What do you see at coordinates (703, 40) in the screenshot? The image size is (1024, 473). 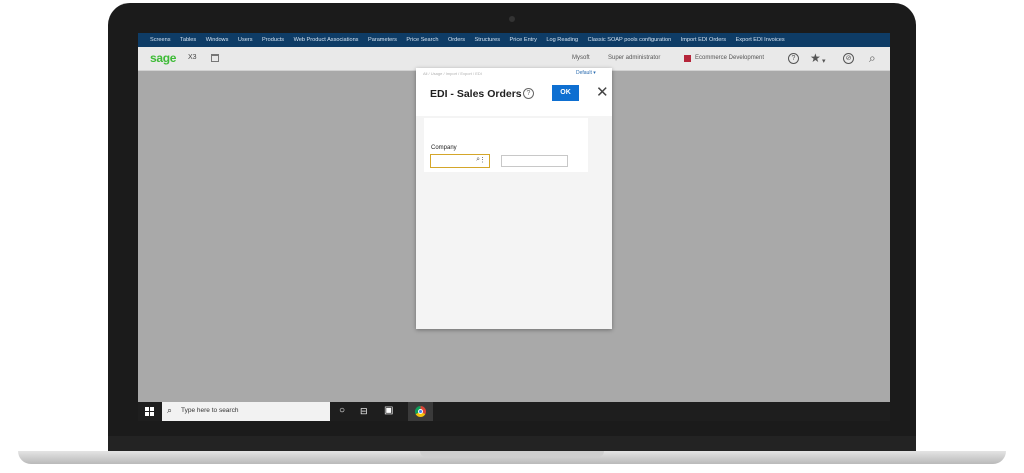 I see `nav-item-import-edi-orders: Import EDI Orders` at bounding box center [703, 40].